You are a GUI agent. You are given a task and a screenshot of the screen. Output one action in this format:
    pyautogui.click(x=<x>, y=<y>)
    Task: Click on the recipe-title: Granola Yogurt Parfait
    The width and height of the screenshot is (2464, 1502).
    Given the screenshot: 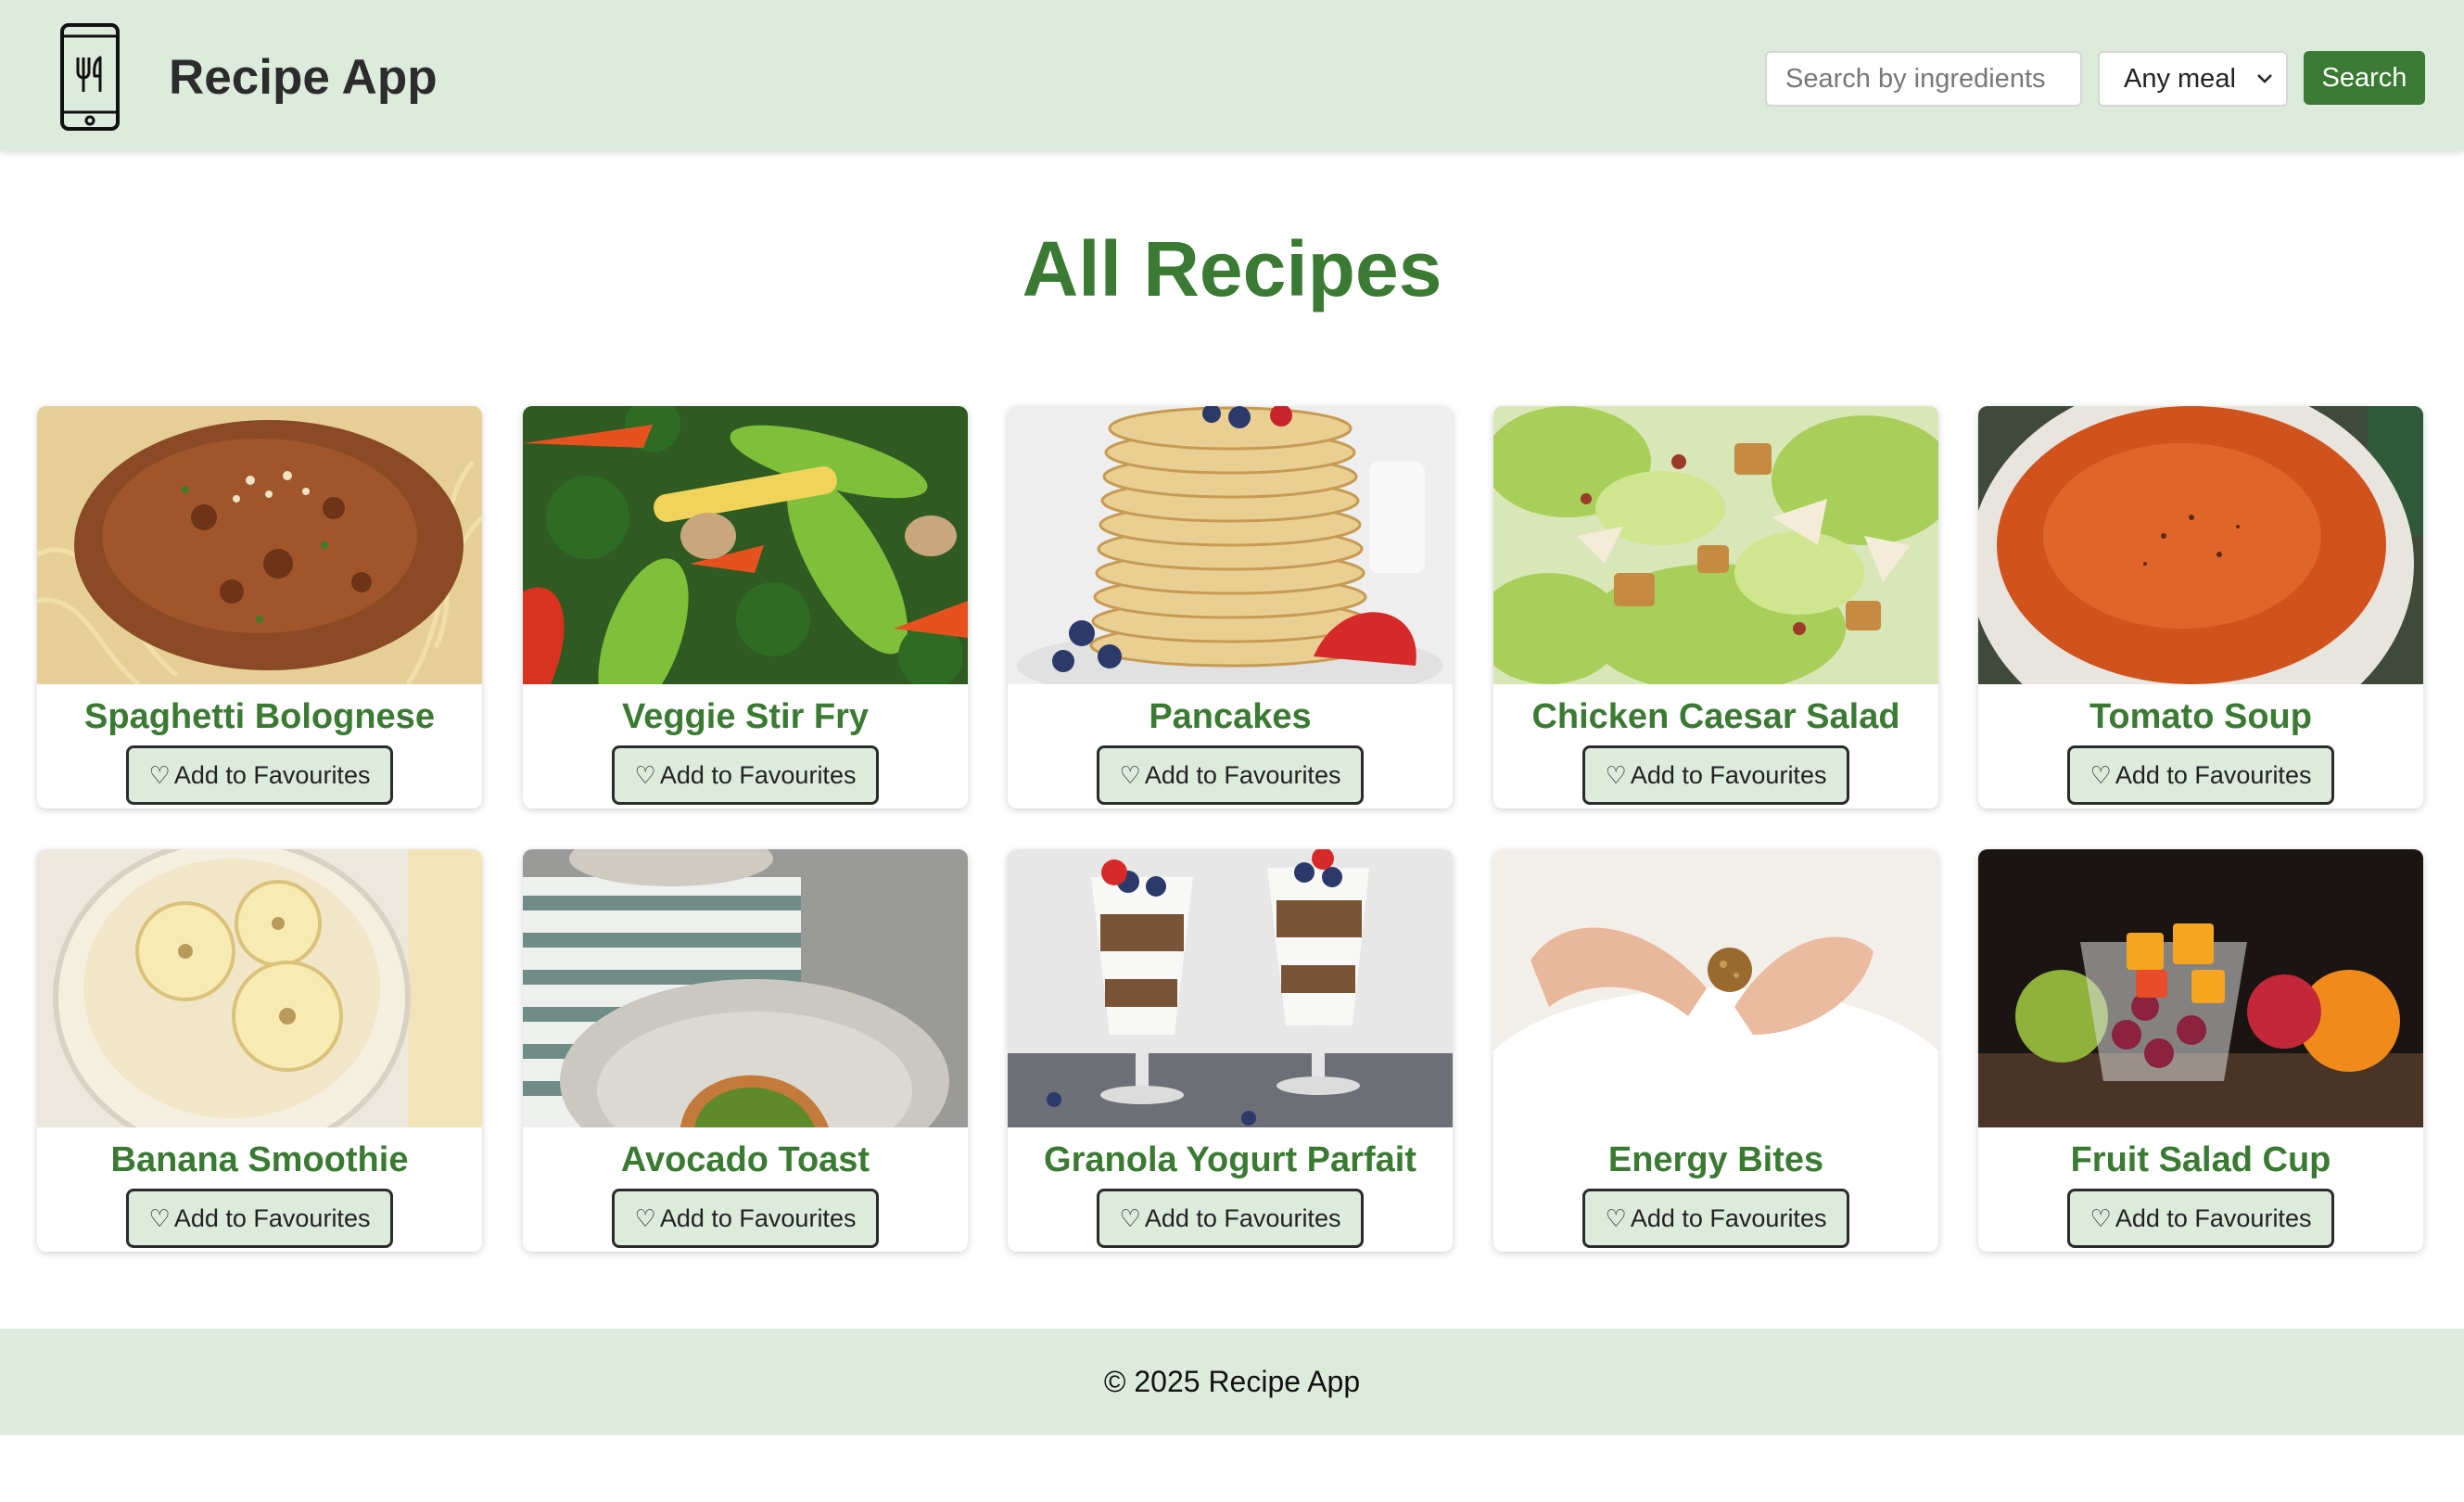 What is the action you would take?
    pyautogui.click(x=1230, y=1159)
    